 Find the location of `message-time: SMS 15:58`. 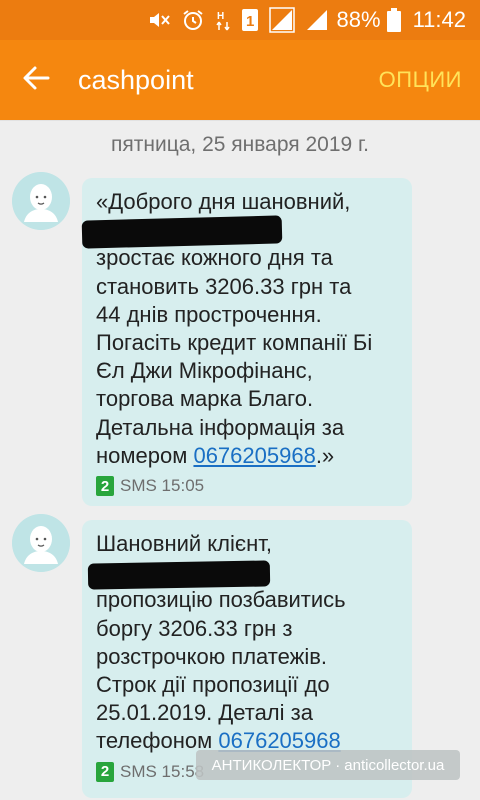

message-time: SMS 15:58 is located at coordinates (162, 771).